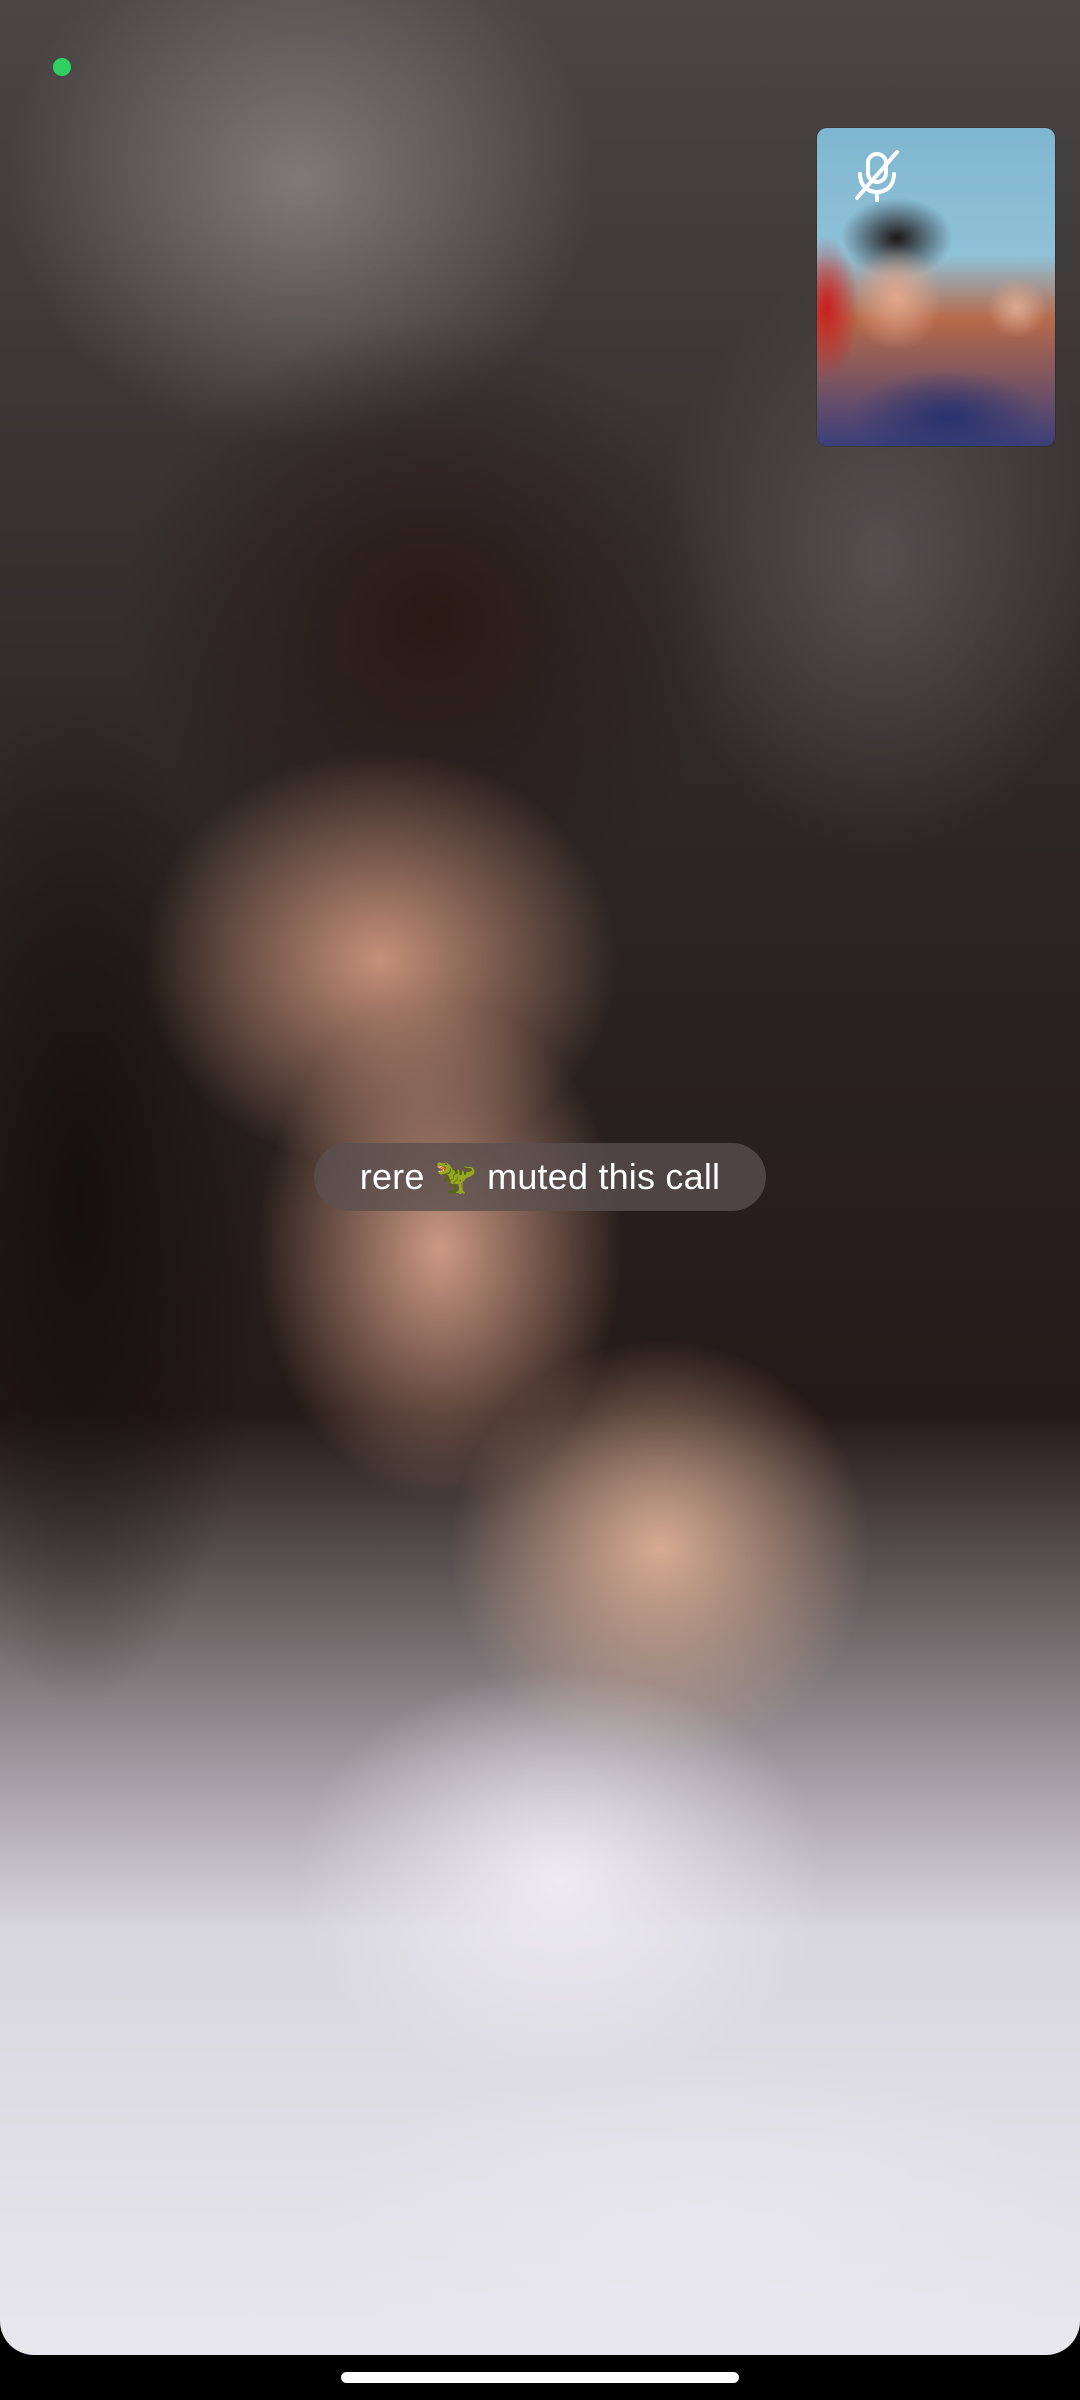  Describe the element at coordinates (936, 287) in the screenshot. I see `self-view-preview` at that location.